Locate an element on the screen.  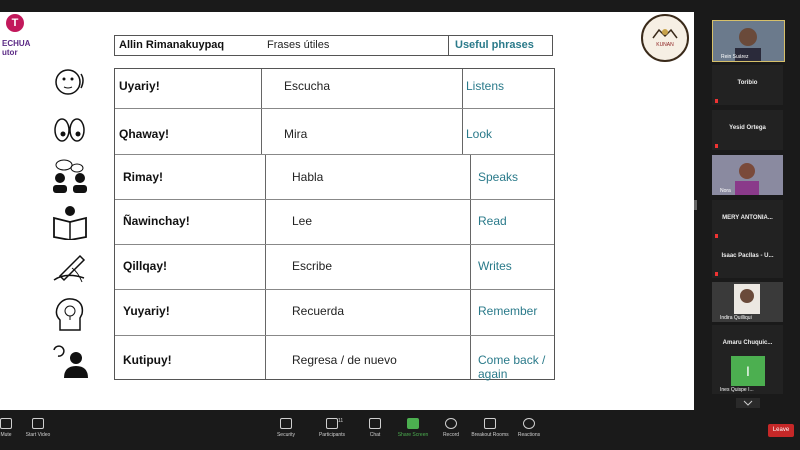
english-cell: Read is located at coordinates (512, 222).